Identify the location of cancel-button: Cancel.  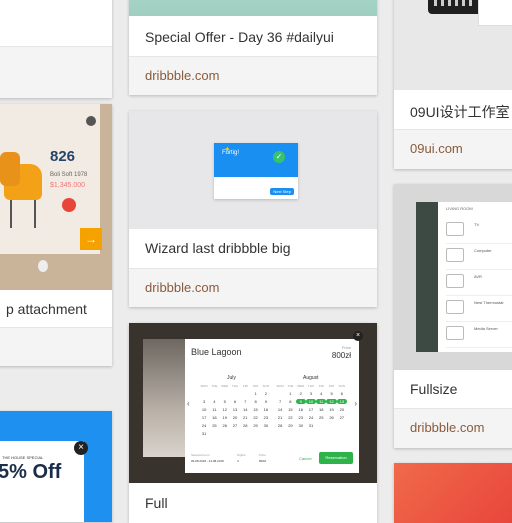
(305, 458).